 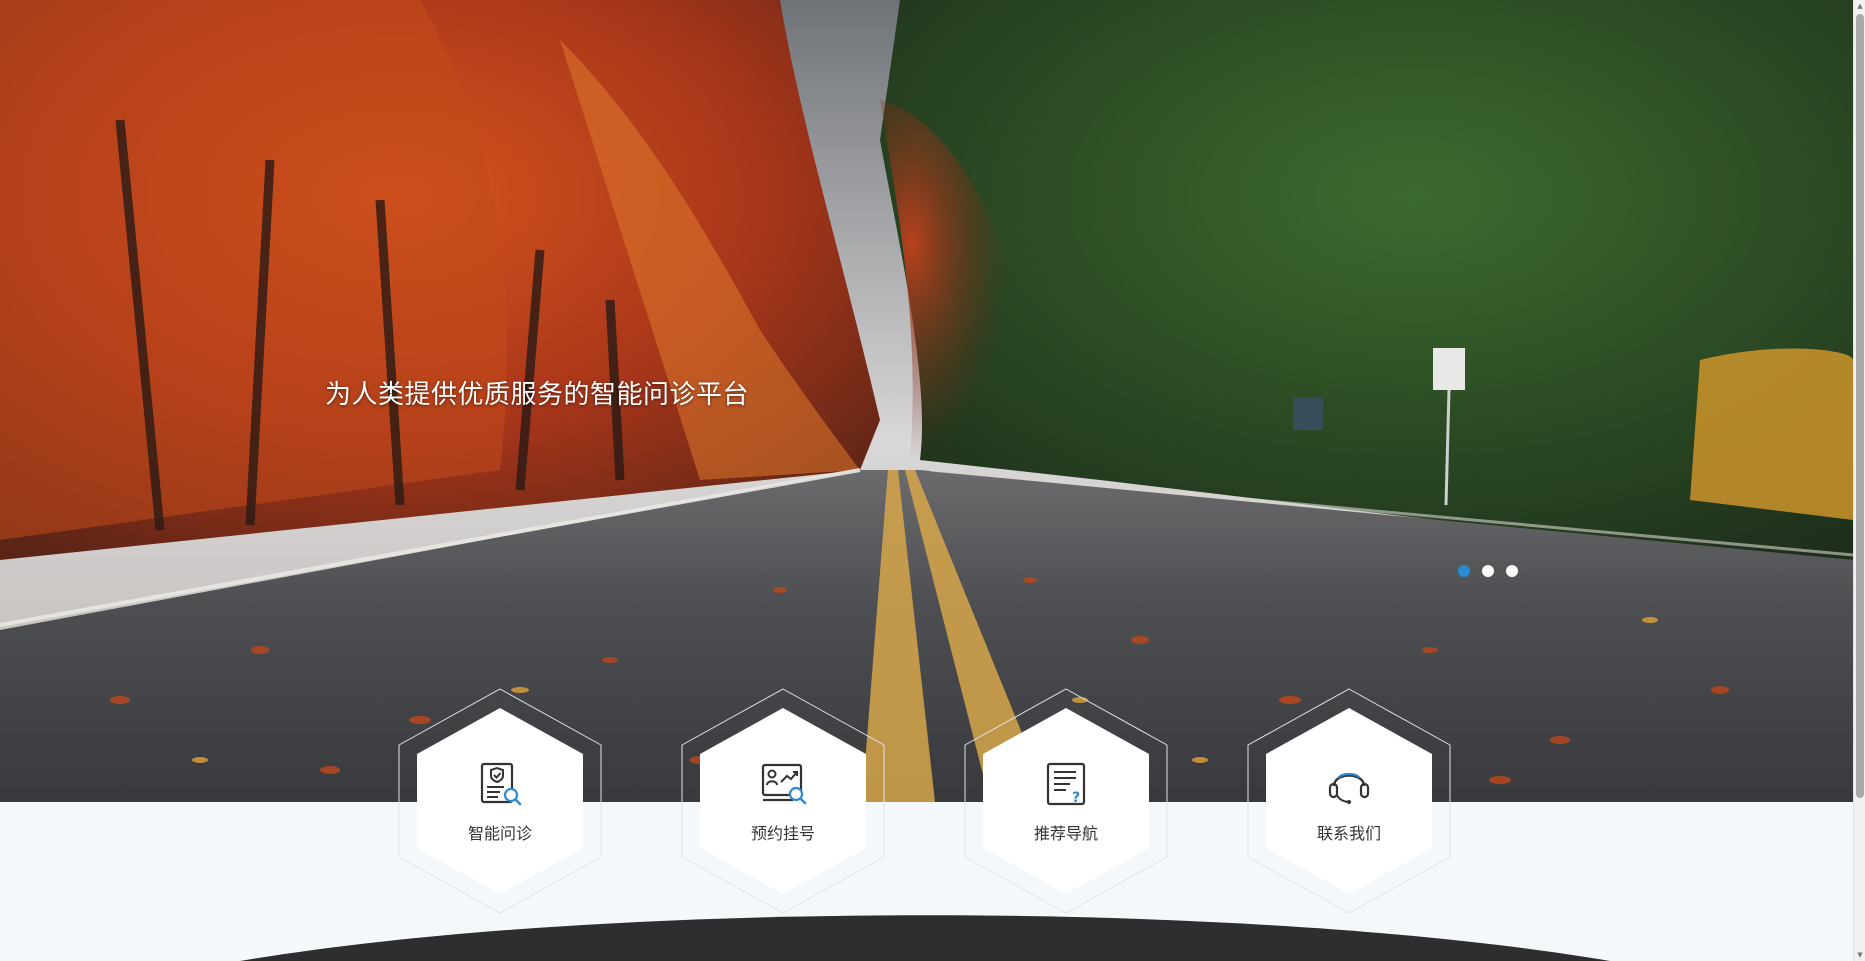 What do you see at coordinates (1065, 833) in the screenshot?
I see `feature-label: 推荐导航` at bounding box center [1065, 833].